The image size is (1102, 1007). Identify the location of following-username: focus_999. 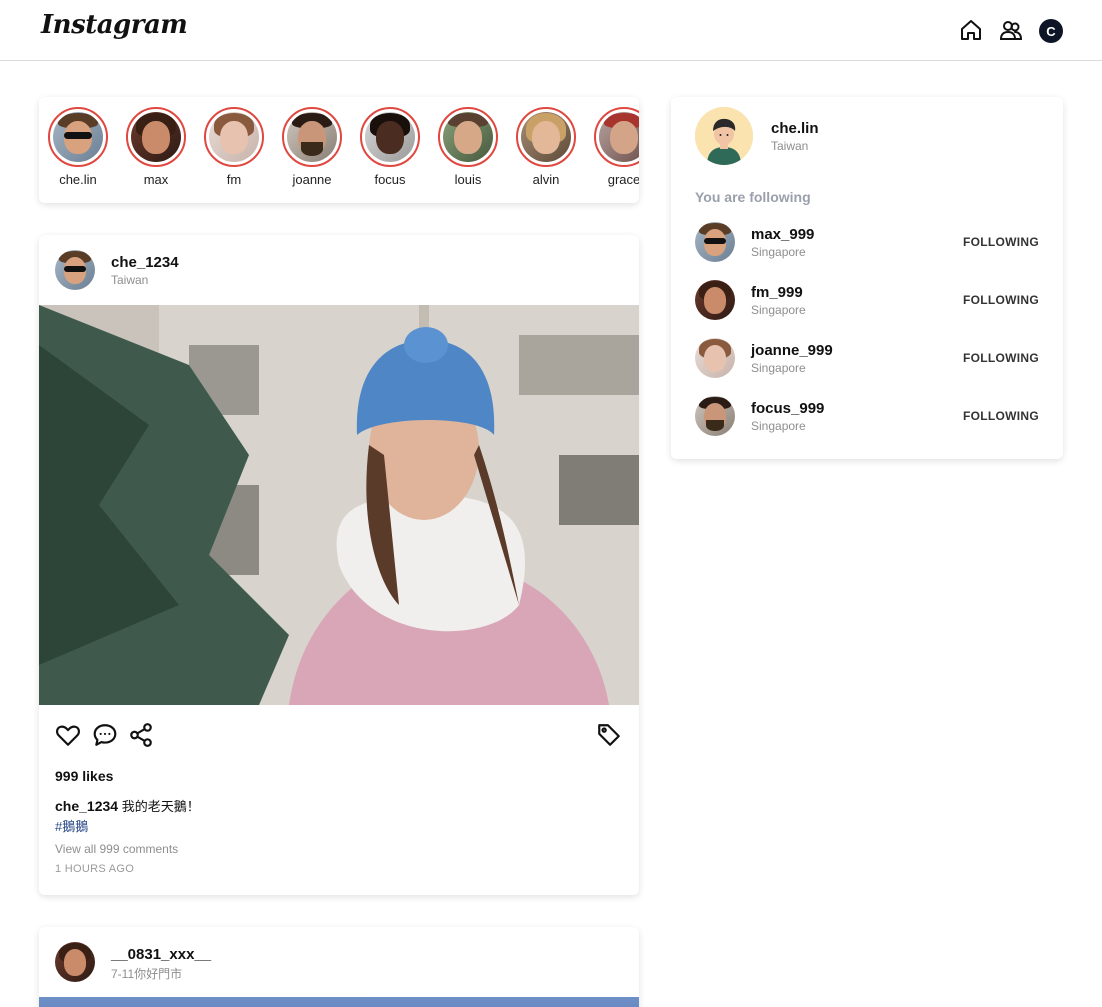
(787, 408).